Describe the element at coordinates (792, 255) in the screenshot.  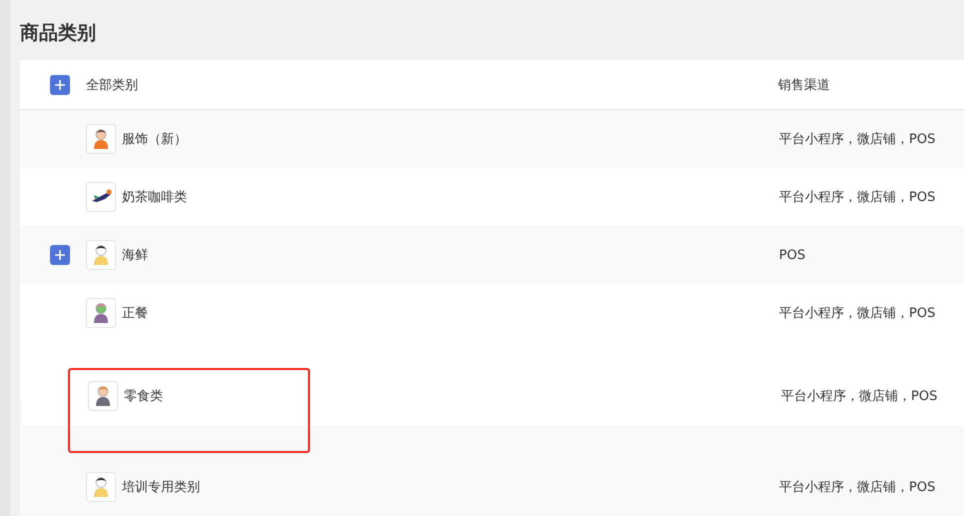
I see `channel-cell: POS` at that location.